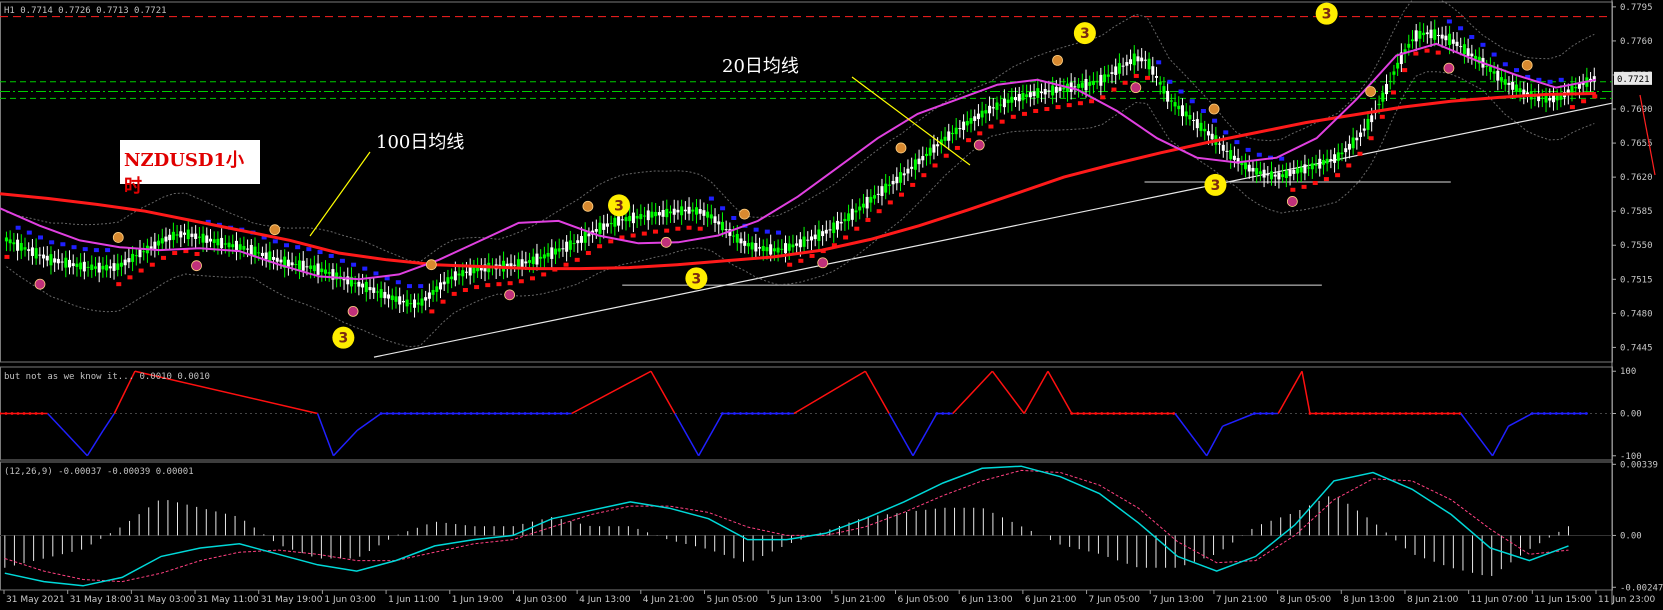 The height and width of the screenshot is (610, 1663). Describe the element at coordinates (414, 600) in the screenshot. I see `time-tick-label-6: 1 Jun 11:00` at that location.